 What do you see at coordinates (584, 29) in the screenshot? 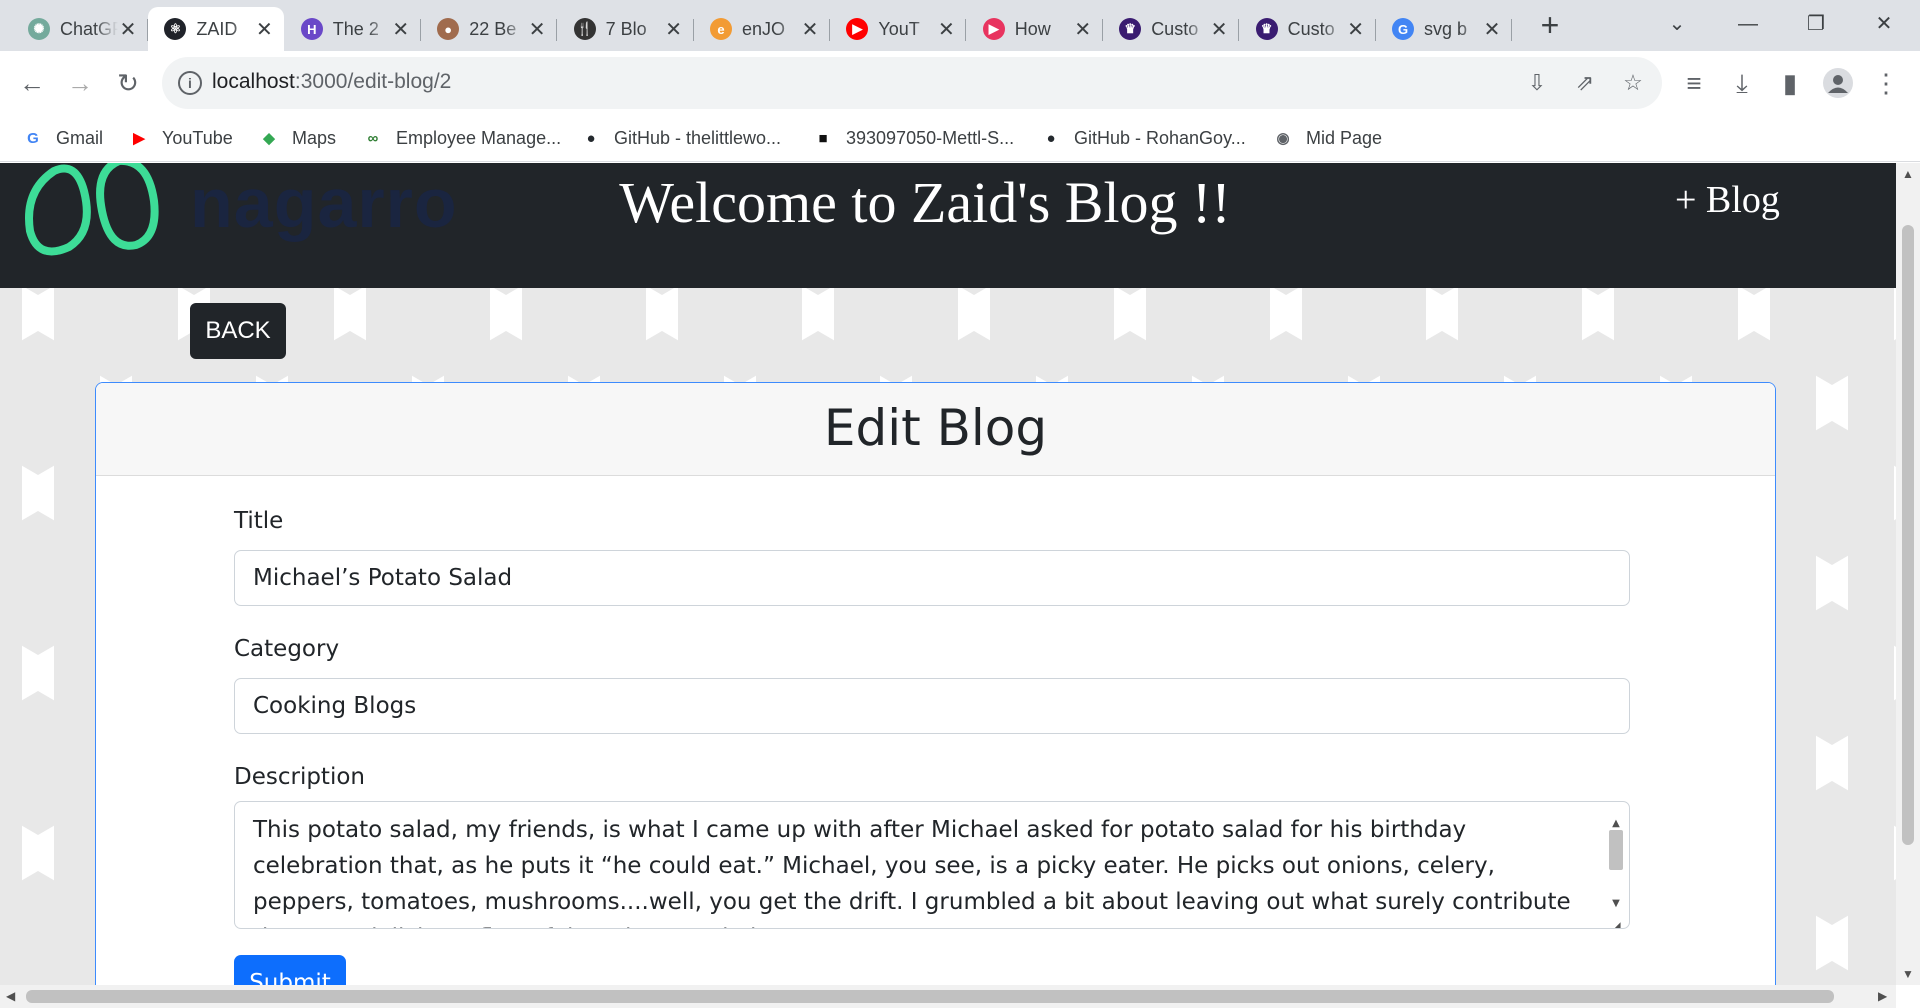
I see `fork-knife-icon: 🍴` at bounding box center [584, 29].